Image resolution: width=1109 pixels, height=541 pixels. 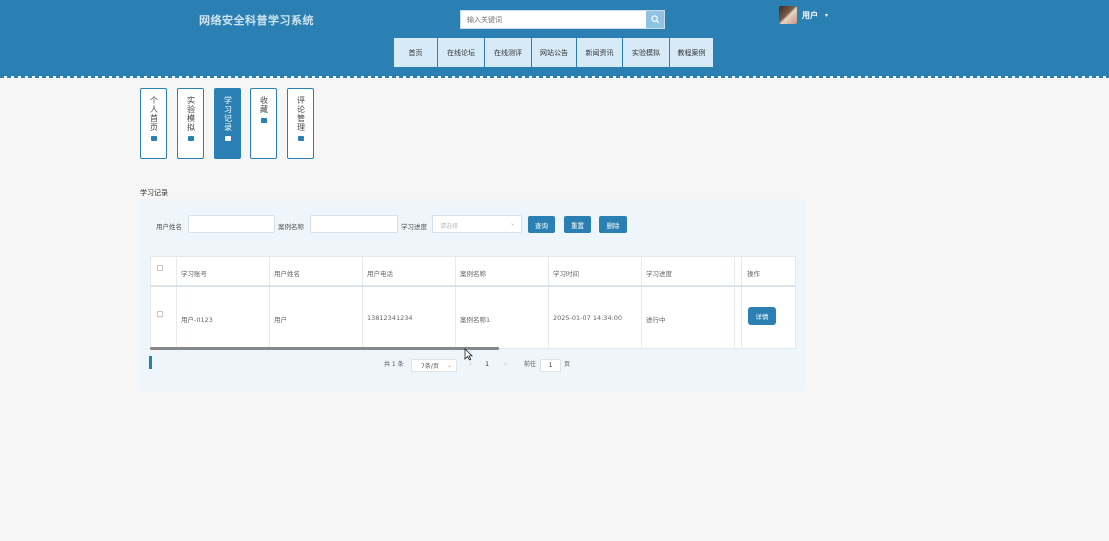 I want to click on nav-item-home: 首页, so click(x=416, y=52).